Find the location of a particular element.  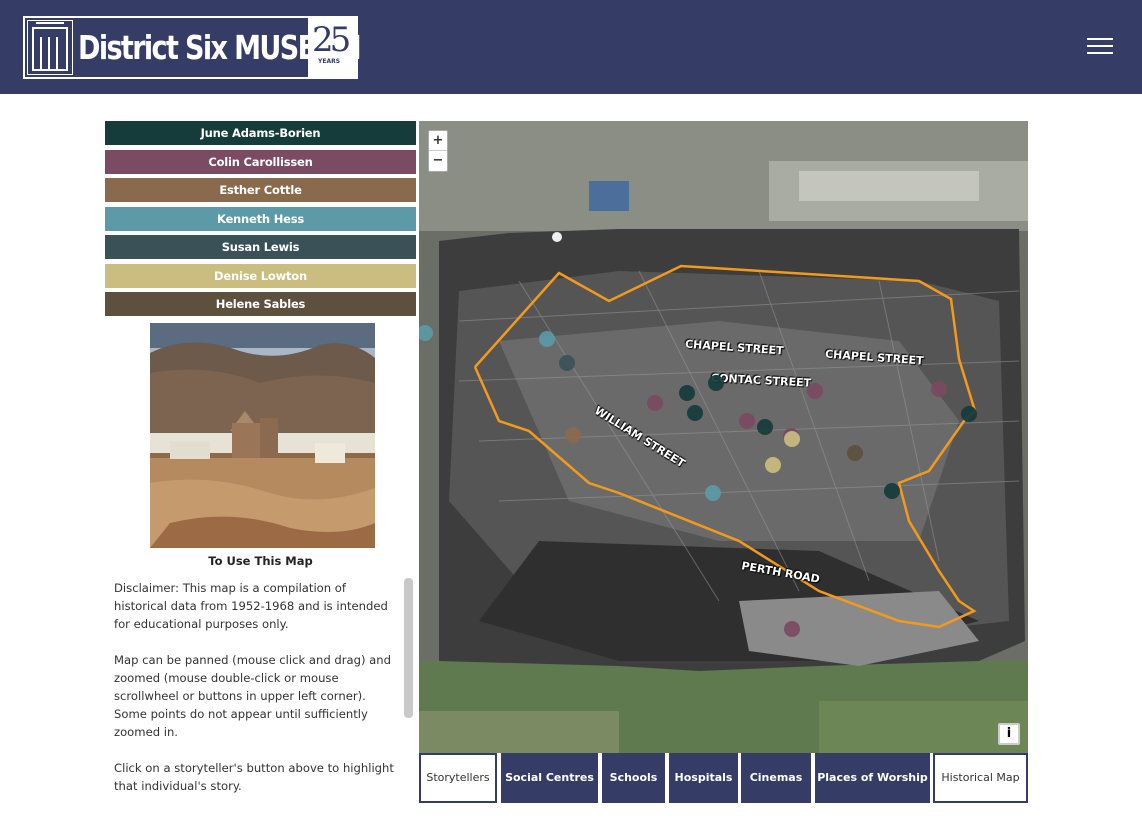

anniversary-years: YEARS is located at coordinates (329, 61).